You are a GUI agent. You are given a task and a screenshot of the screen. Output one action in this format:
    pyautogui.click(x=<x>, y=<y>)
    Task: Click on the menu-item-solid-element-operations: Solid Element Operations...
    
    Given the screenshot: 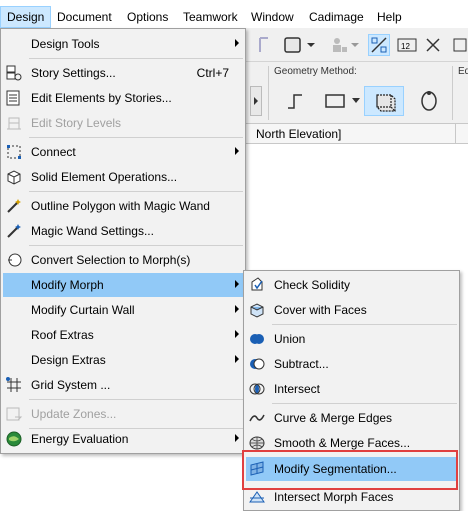 What is the action you would take?
    pyautogui.click(x=123, y=177)
    